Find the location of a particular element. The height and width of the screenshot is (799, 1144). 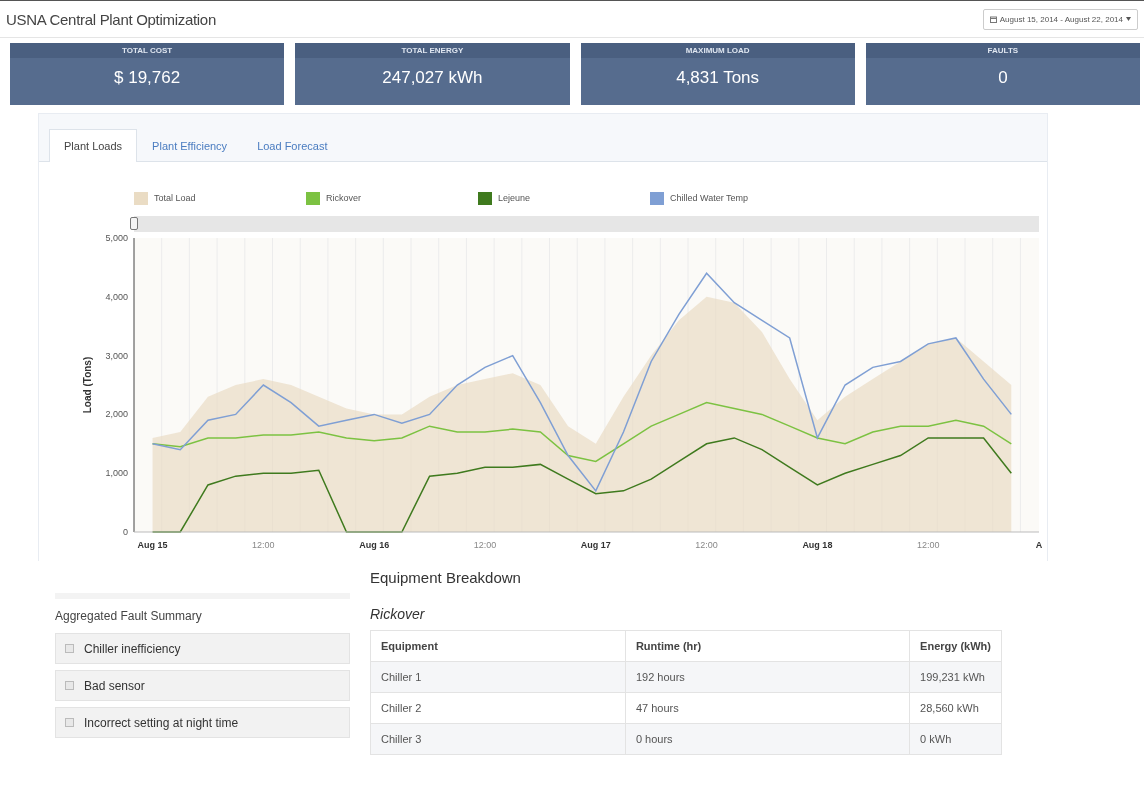

legend-label: Lejeune is located at coordinates (514, 198).